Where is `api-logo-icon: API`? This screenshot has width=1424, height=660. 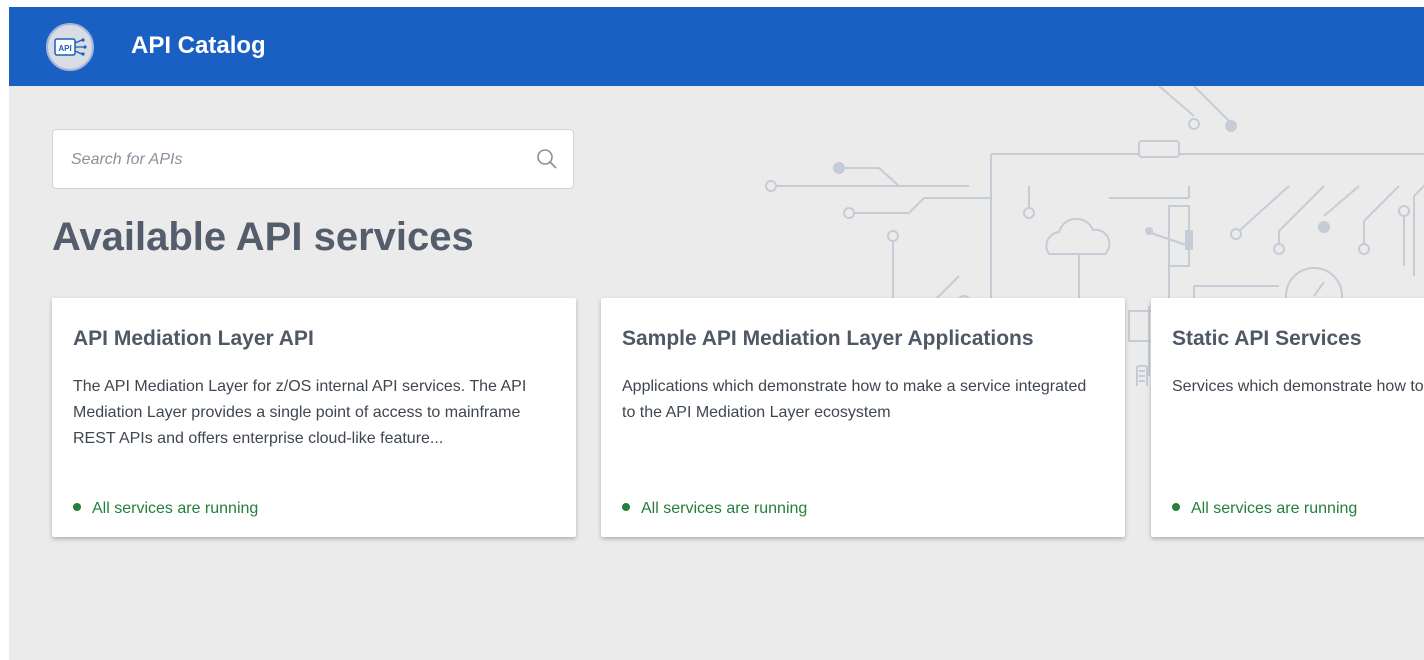
api-logo-icon: API is located at coordinates (70, 47).